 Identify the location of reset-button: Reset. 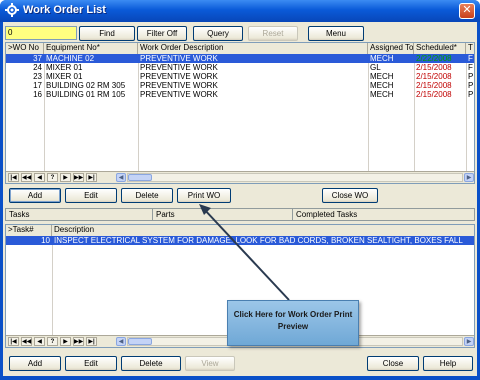
(273, 33).